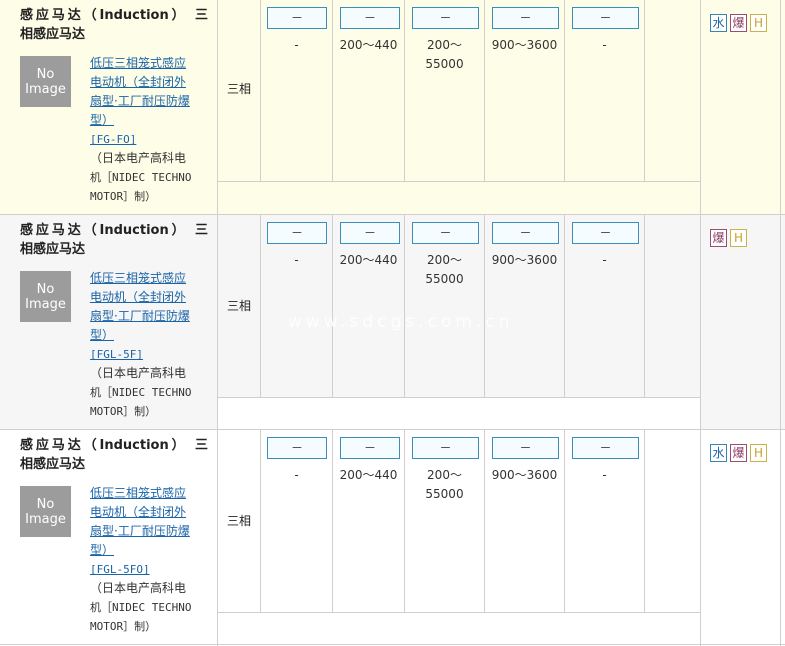 The height and width of the screenshot is (646, 785). I want to click on value-col1: -, so click(296, 45).